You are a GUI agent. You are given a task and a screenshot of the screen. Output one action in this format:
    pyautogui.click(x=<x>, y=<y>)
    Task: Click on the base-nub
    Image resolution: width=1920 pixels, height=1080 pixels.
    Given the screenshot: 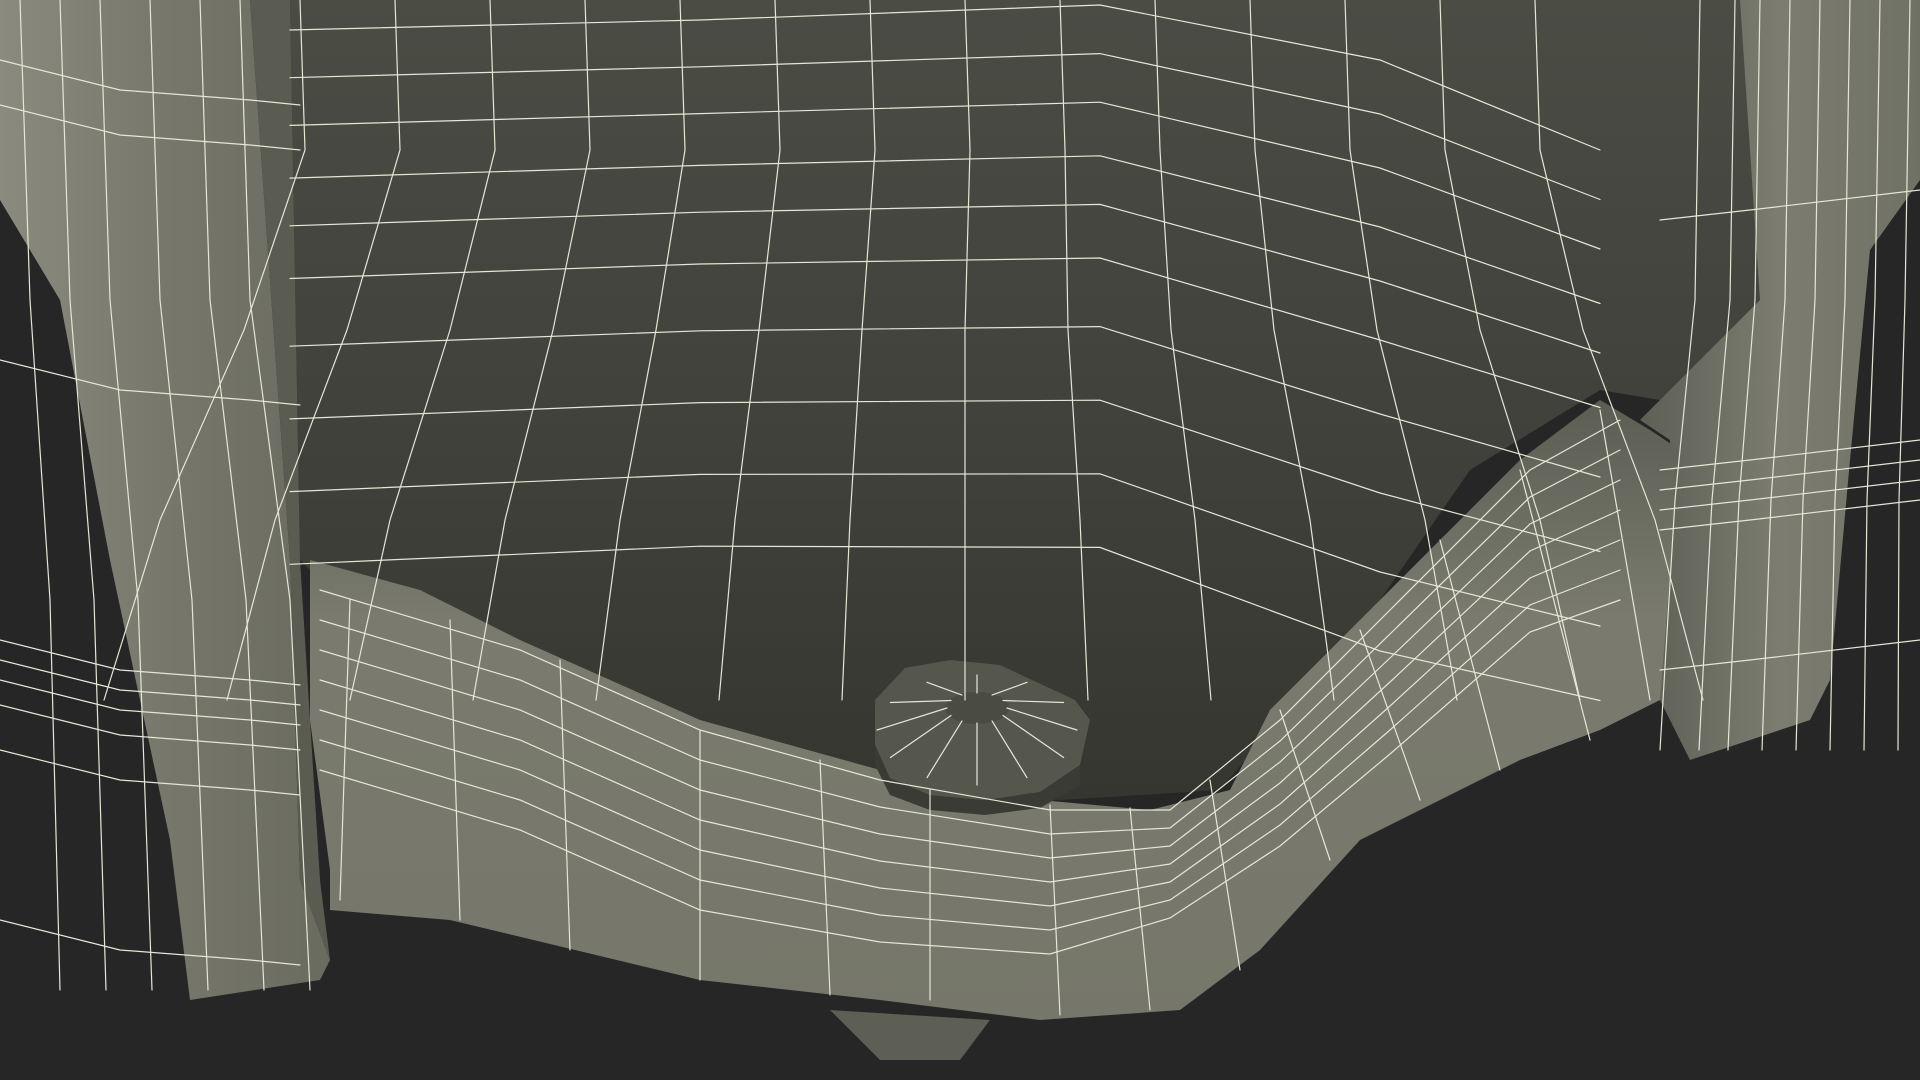 What is the action you would take?
    pyautogui.click(x=910, y=1035)
    